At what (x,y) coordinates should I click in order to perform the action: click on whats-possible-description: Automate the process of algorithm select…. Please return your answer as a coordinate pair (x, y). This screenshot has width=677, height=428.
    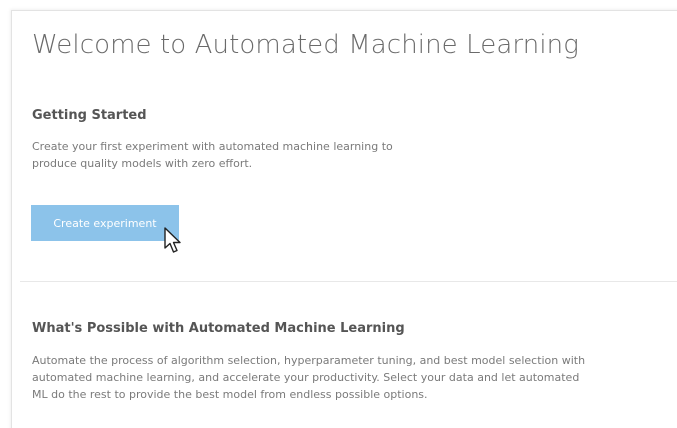
    Looking at the image, I should click on (309, 377).